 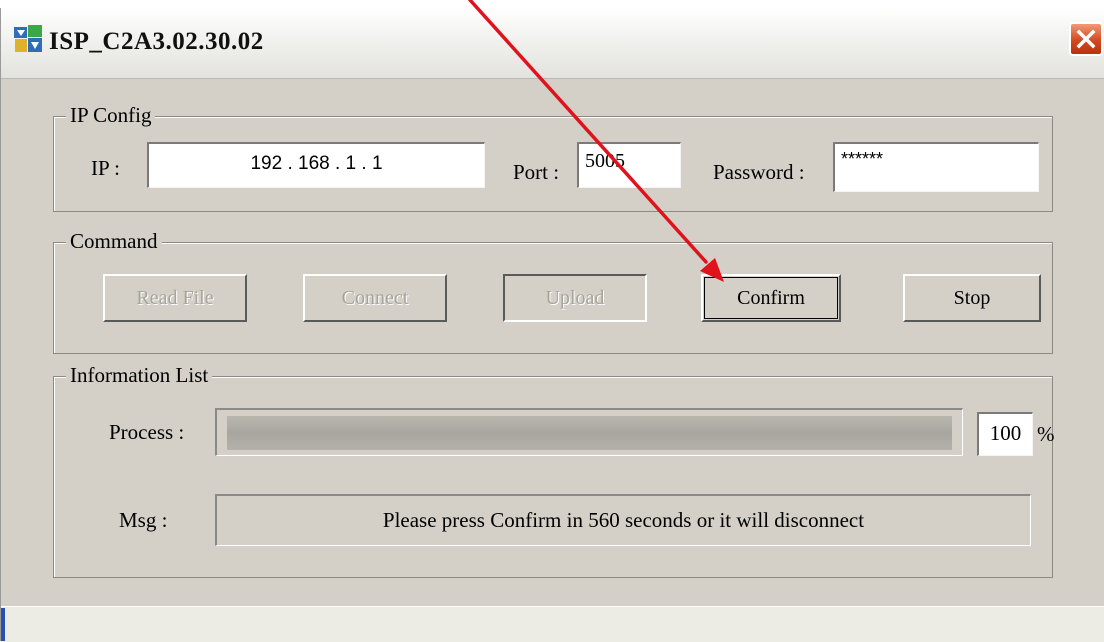 I want to click on stop-button: Stop, so click(x=972, y=298).